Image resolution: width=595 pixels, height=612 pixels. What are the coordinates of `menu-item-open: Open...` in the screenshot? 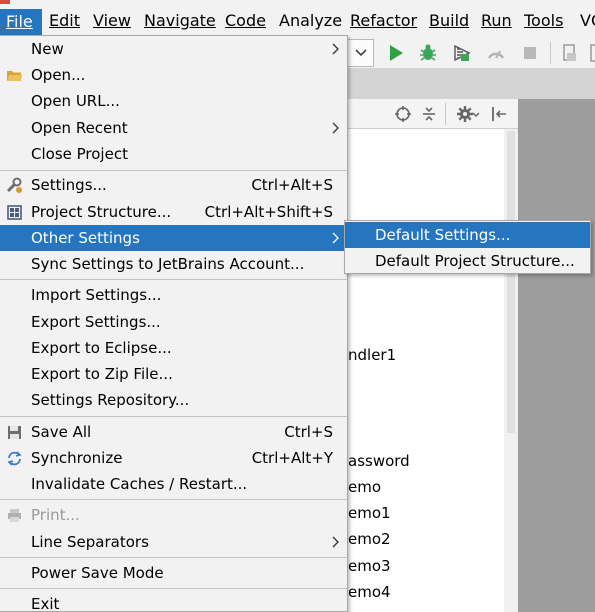 It's located at (173, 75).